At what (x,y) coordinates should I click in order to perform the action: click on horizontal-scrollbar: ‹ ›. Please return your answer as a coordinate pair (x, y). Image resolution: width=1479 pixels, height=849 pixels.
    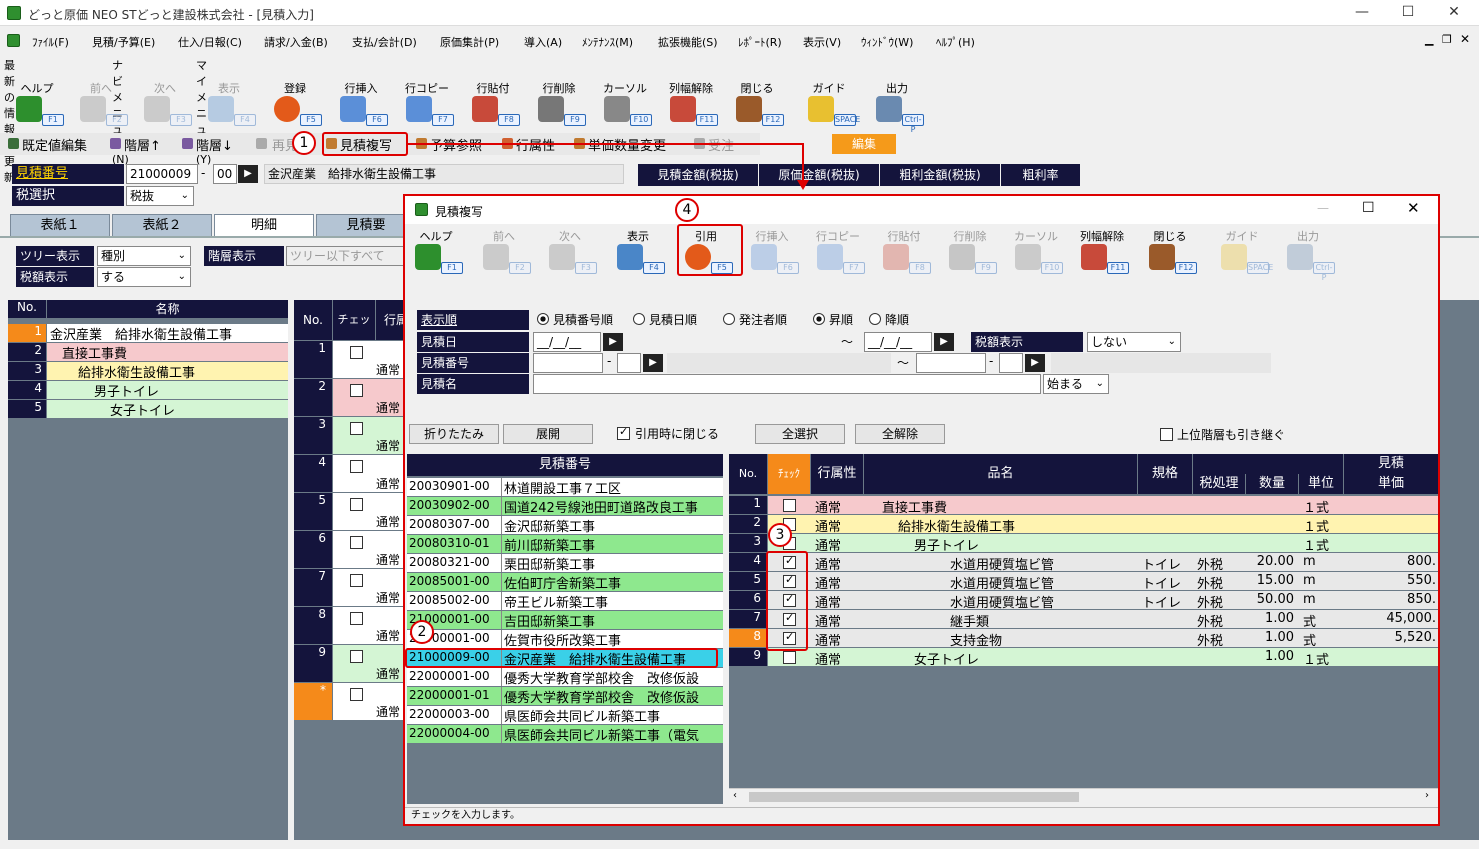
    Looking at the image, I should click on (1083, 796).